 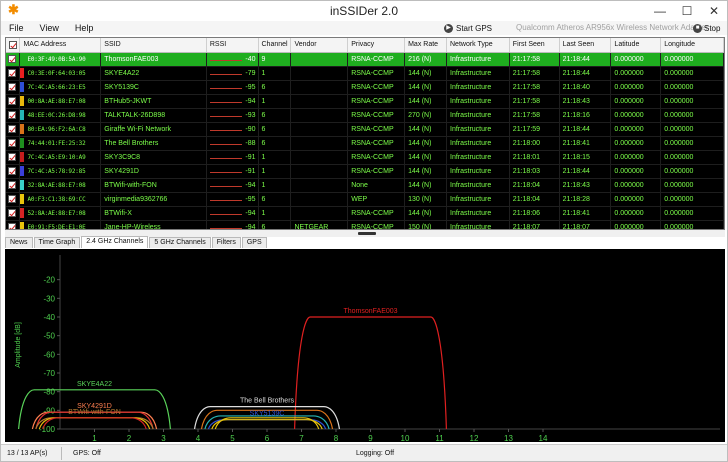 I want to click on select-all-column, so click(x=13, y=45).